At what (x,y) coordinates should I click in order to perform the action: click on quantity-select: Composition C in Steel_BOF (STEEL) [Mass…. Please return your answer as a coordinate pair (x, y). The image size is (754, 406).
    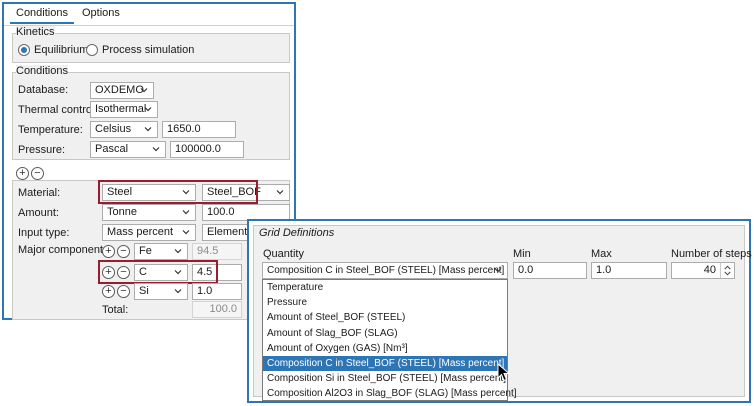
    Looking at the image, I should click on (385, 270).